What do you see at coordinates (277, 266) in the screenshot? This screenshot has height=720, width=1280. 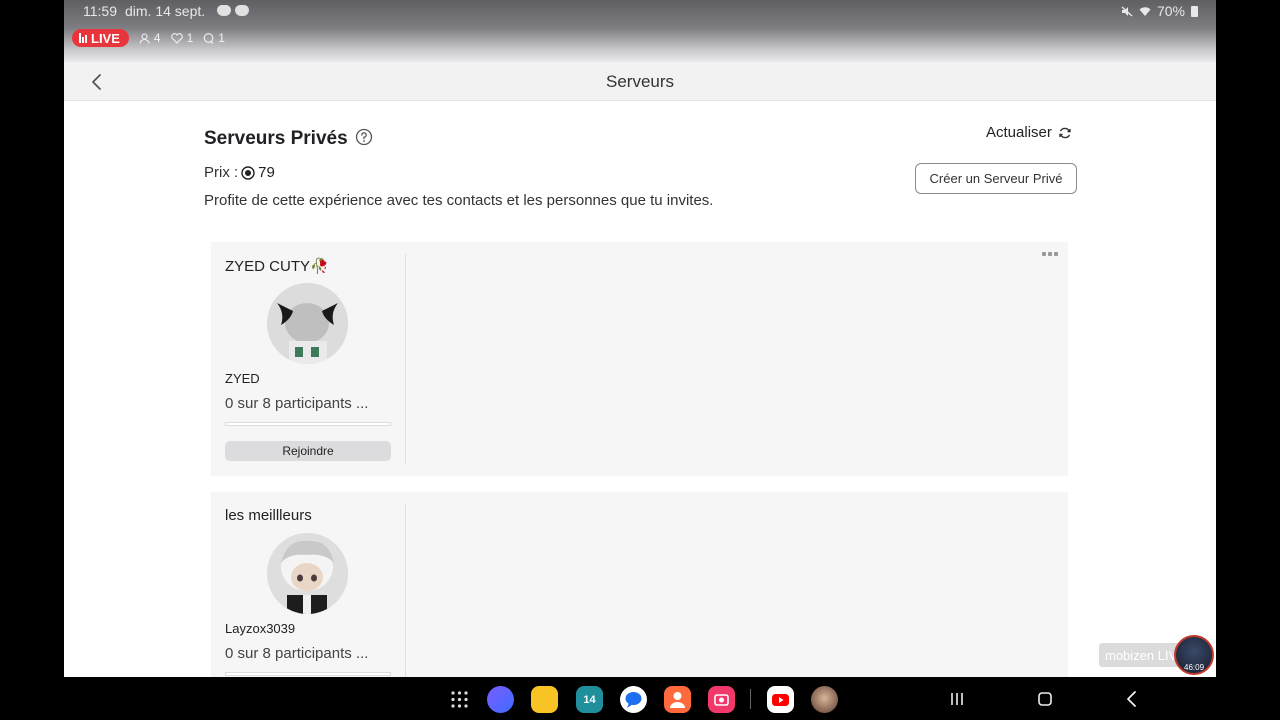 I see `server-name: ZYED CUTY🥀` at bounding box center [277, 266].